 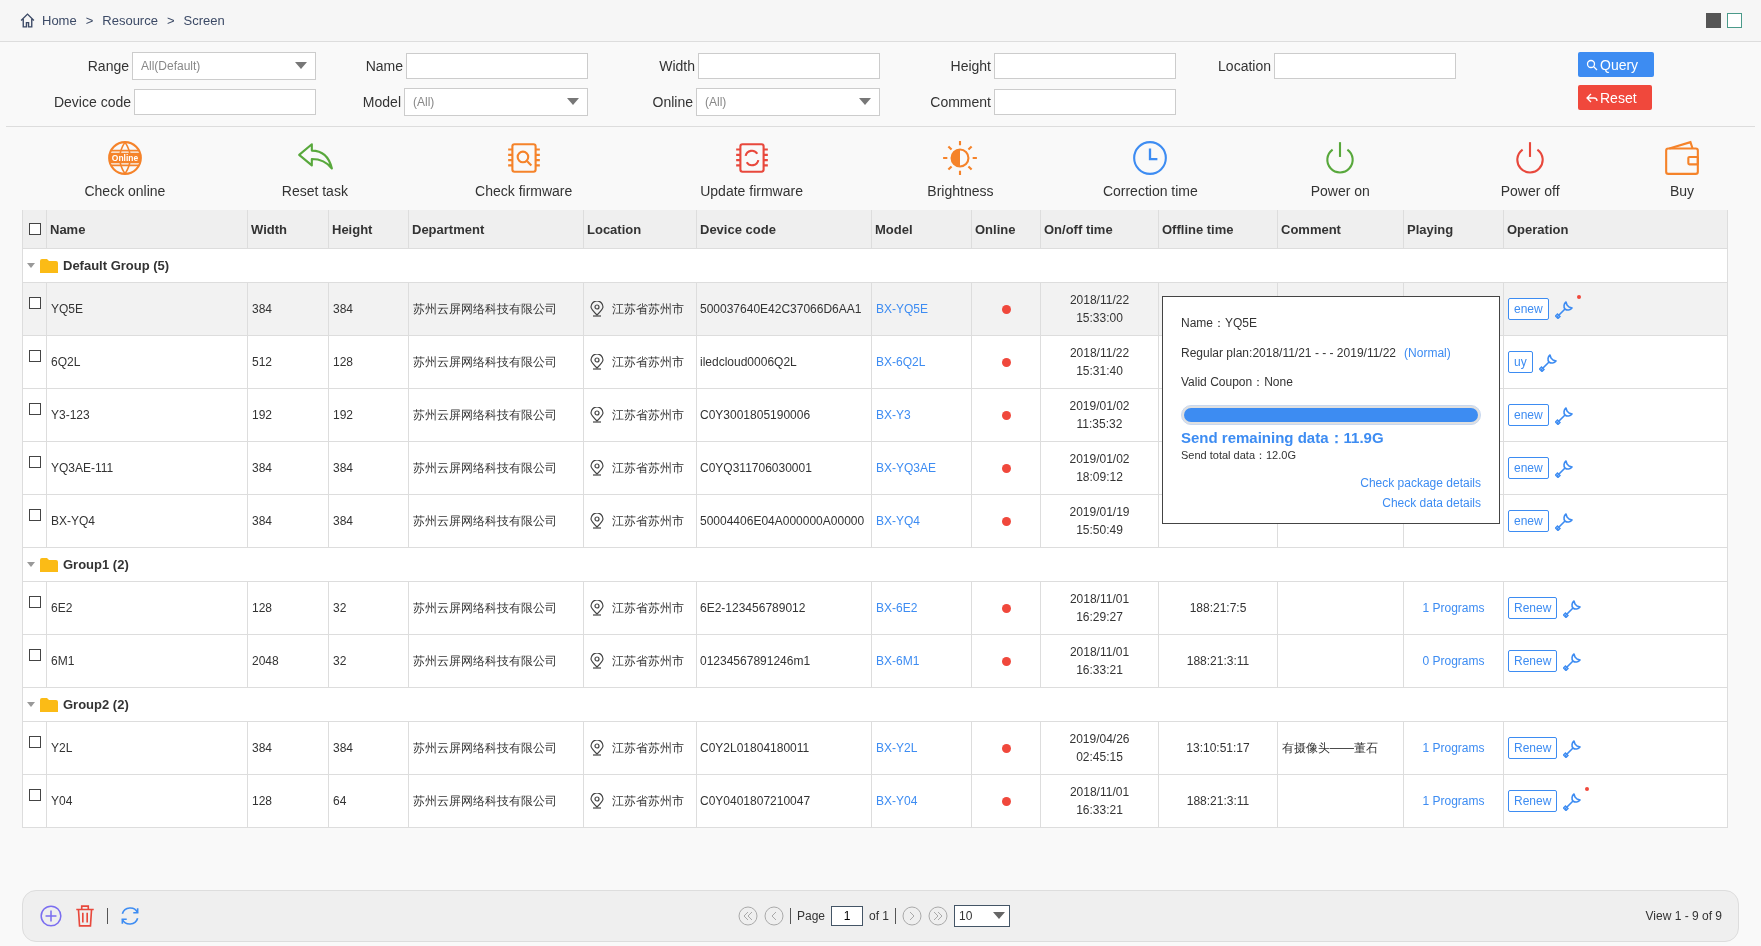 What do you see at coordinates (62, 801) in the screenshot?
I see `table-cell: Y04` at bounding box center [62, 801].